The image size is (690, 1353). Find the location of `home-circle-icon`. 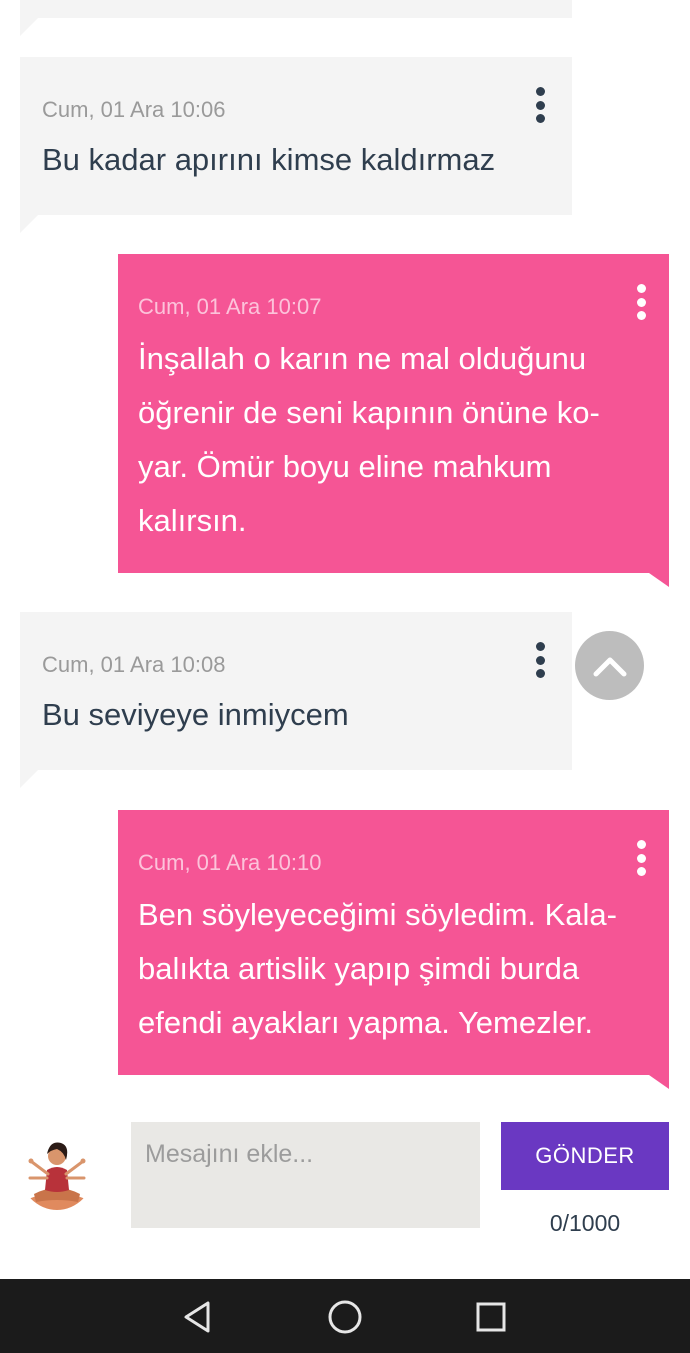

home-circle-icon is located at coordinates (345, 1317).